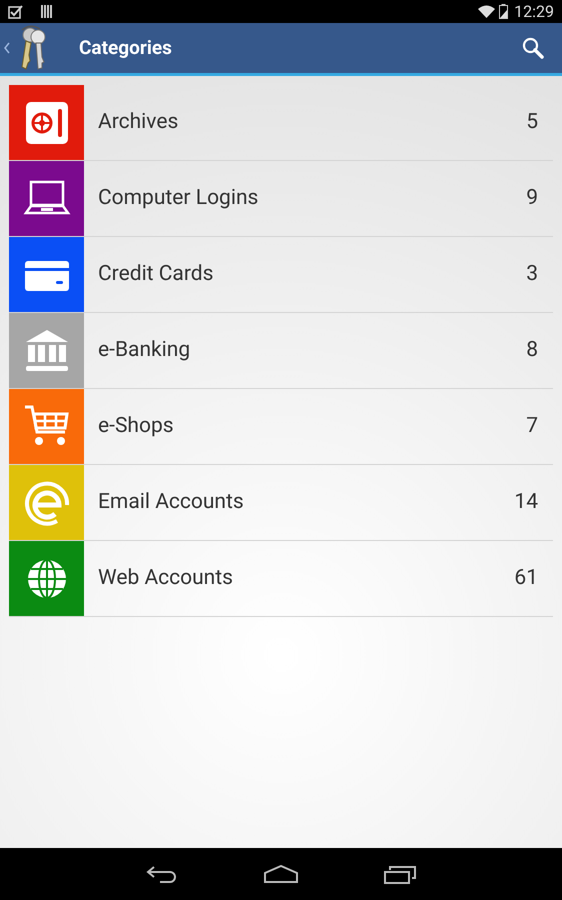 This screenshot has width=562, height=900. What do you see at coordinates (532, 350) in the screenshot?
I see `item-count: 8` at bounding box center [532, 350].